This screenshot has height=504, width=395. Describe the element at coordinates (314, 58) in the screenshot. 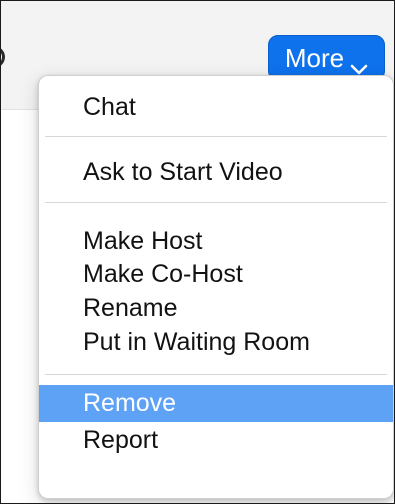

I see `more-button-label: More` at that location.